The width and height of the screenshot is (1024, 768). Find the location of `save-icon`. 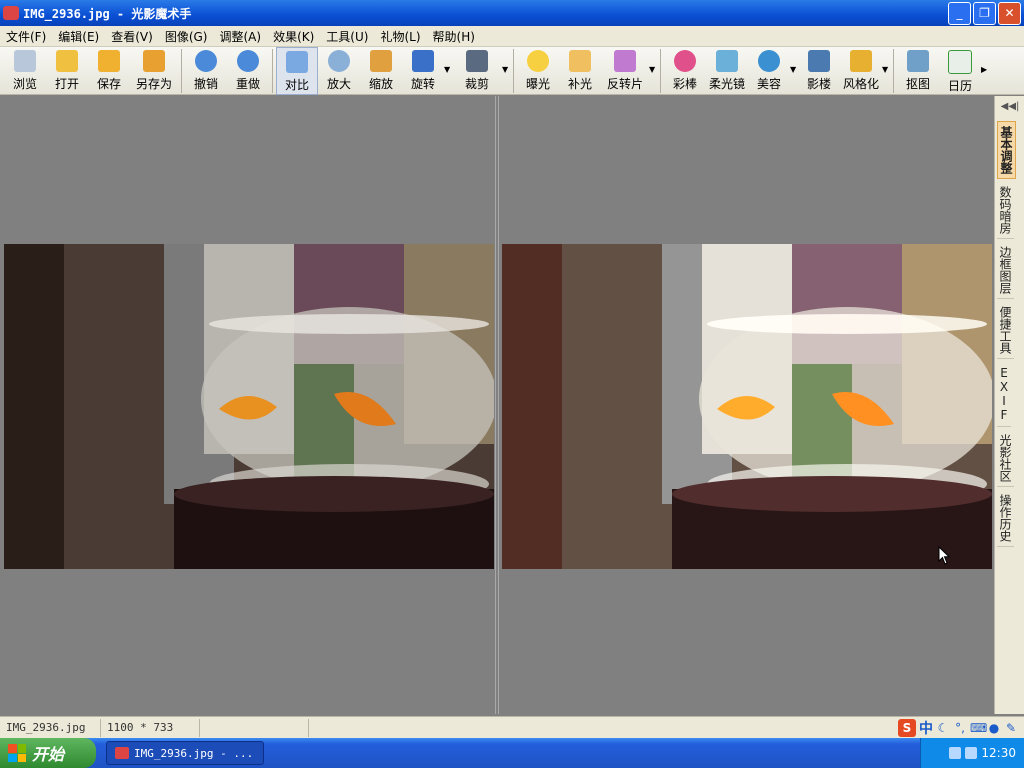

save-icon is located at coordinates (109, 61).